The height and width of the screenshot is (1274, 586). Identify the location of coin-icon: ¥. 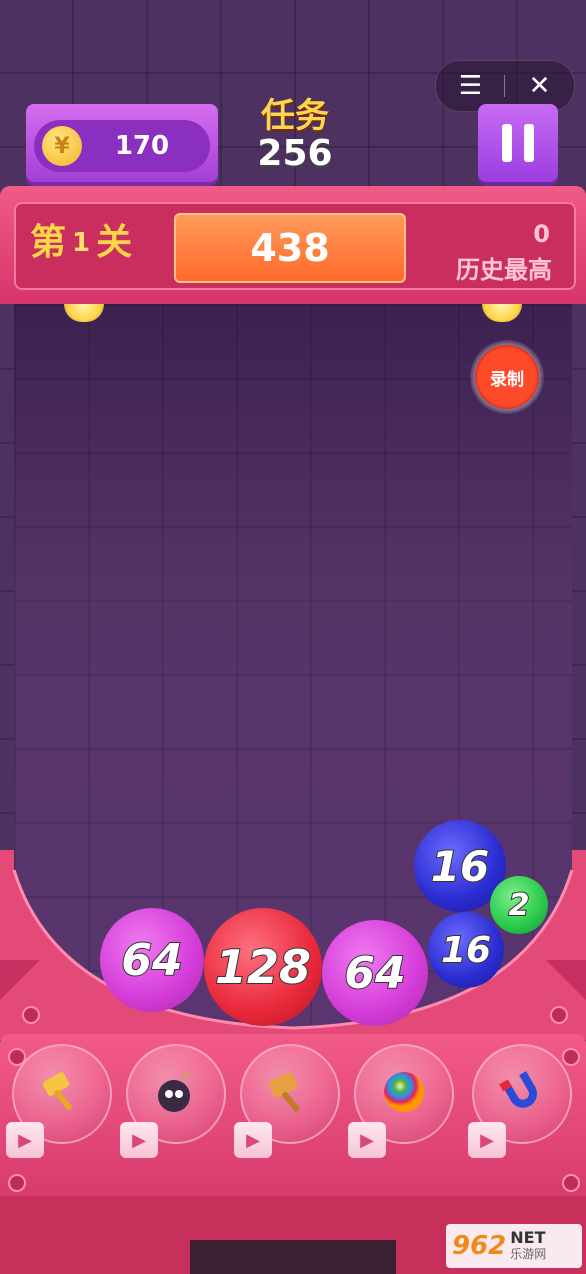
(62, 146).